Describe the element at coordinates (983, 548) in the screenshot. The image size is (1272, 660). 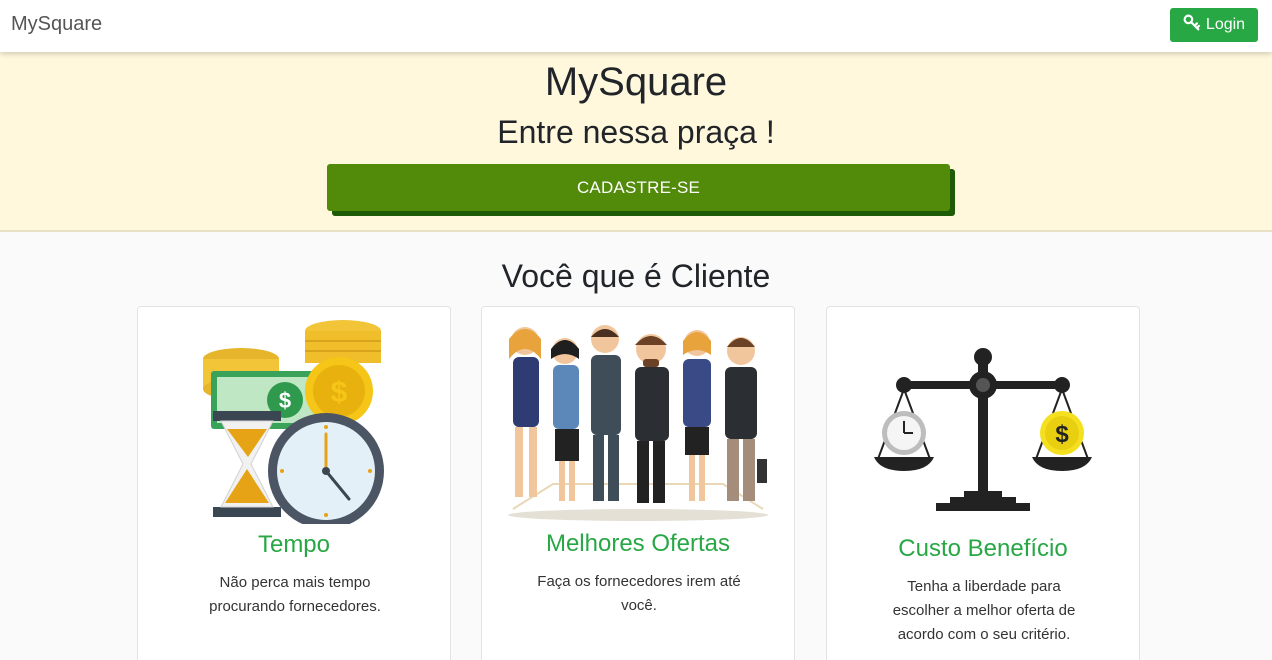
I see `card-title-custo-beneficio: Custo Benefício` at that location.